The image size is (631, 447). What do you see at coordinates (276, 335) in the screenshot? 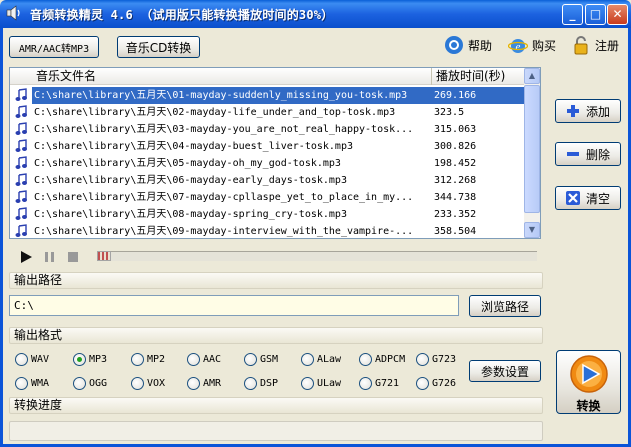
I see `output-format-section: 输出格式` at bounding box center [276, 335].